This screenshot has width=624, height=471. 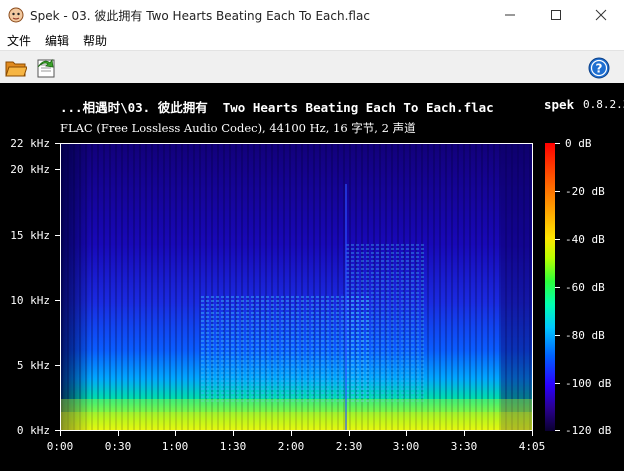 I want to click on y-tick-label: 22 kHz, so click(x=30, y=143).